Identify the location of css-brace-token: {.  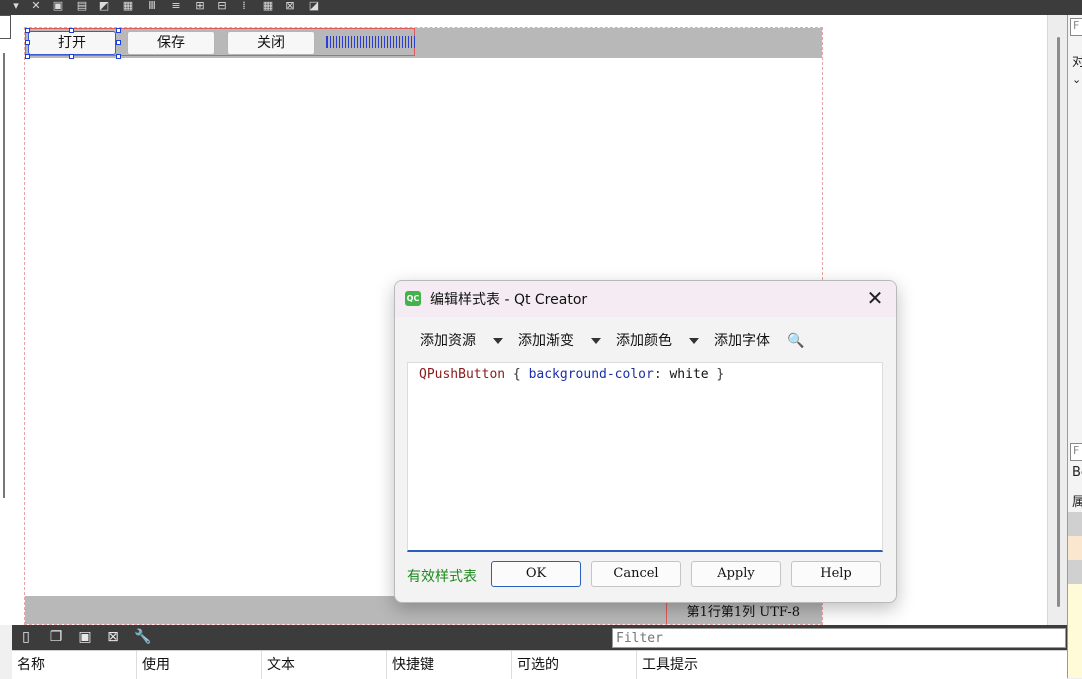
(517, 374).